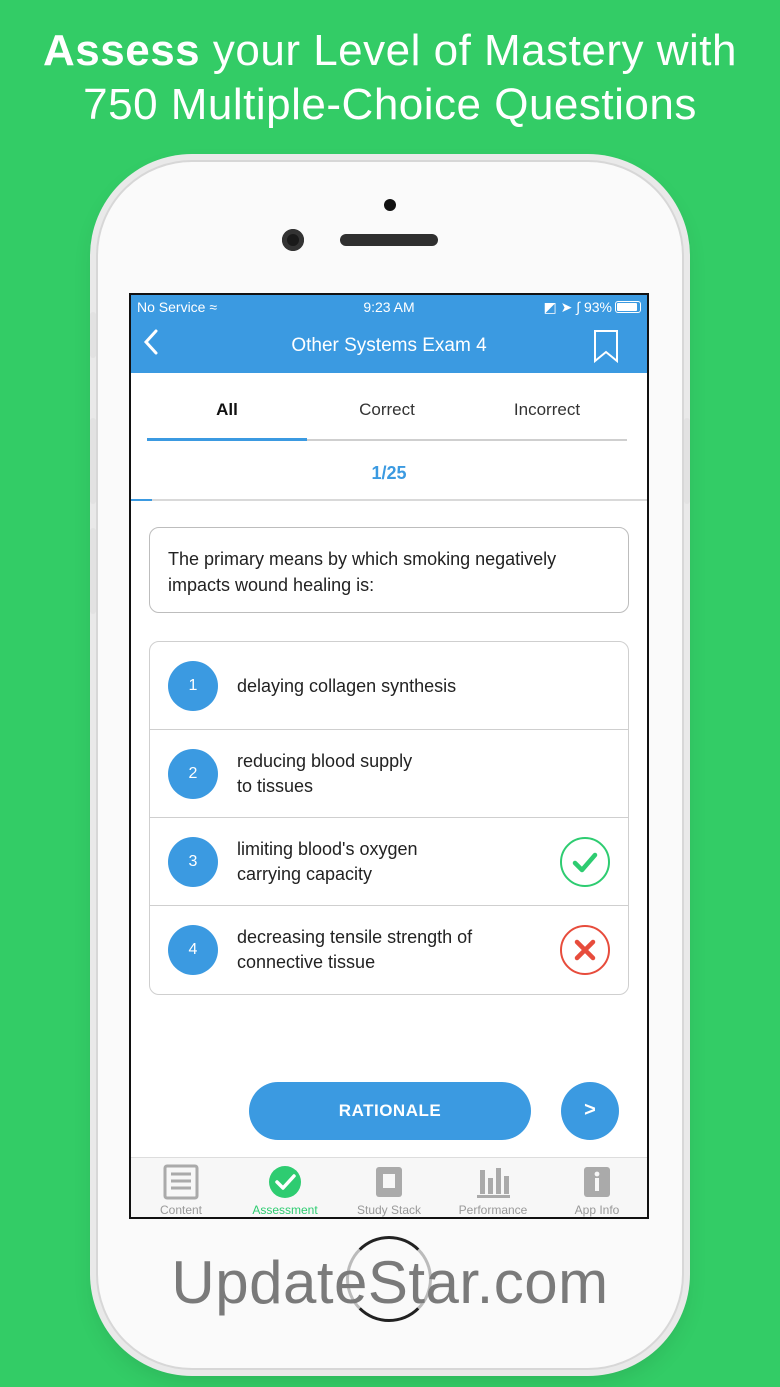 This screenshot has height=1387, width=780. What do you see at coordinates (493, 1210) in the screenshot?
I see `tabbar-label: Performance` at bounding box center [493, 1210].